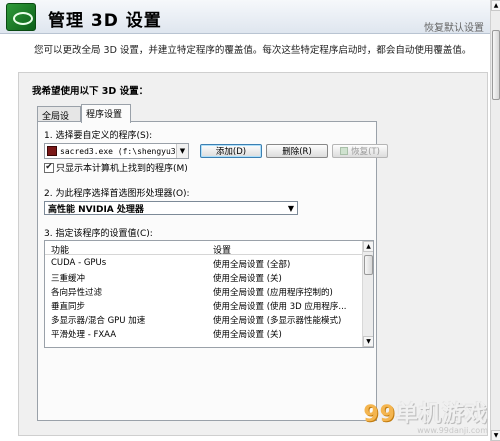  Describe the element at coordinates (122, 169) in the screenshot. I see `show-only-found-label: 只显示本计算机上找到的程序(M)` at that location.